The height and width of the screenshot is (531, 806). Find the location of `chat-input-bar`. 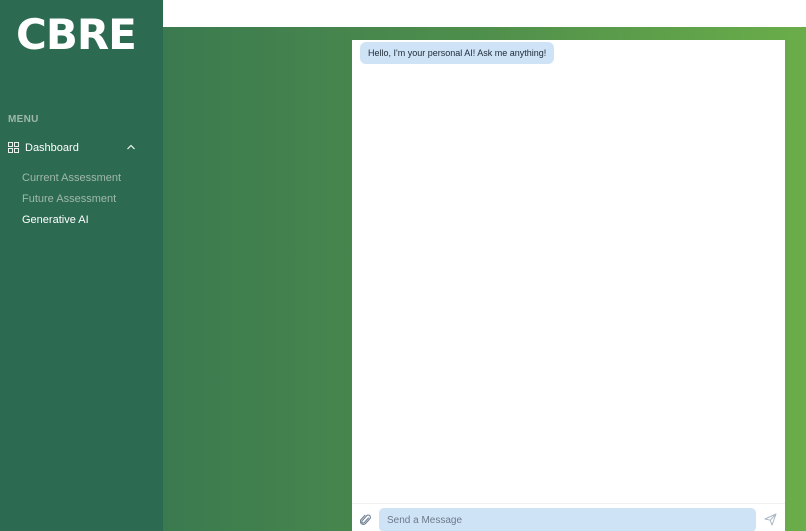

chat-input-bar is located at coordinates (568, 517).